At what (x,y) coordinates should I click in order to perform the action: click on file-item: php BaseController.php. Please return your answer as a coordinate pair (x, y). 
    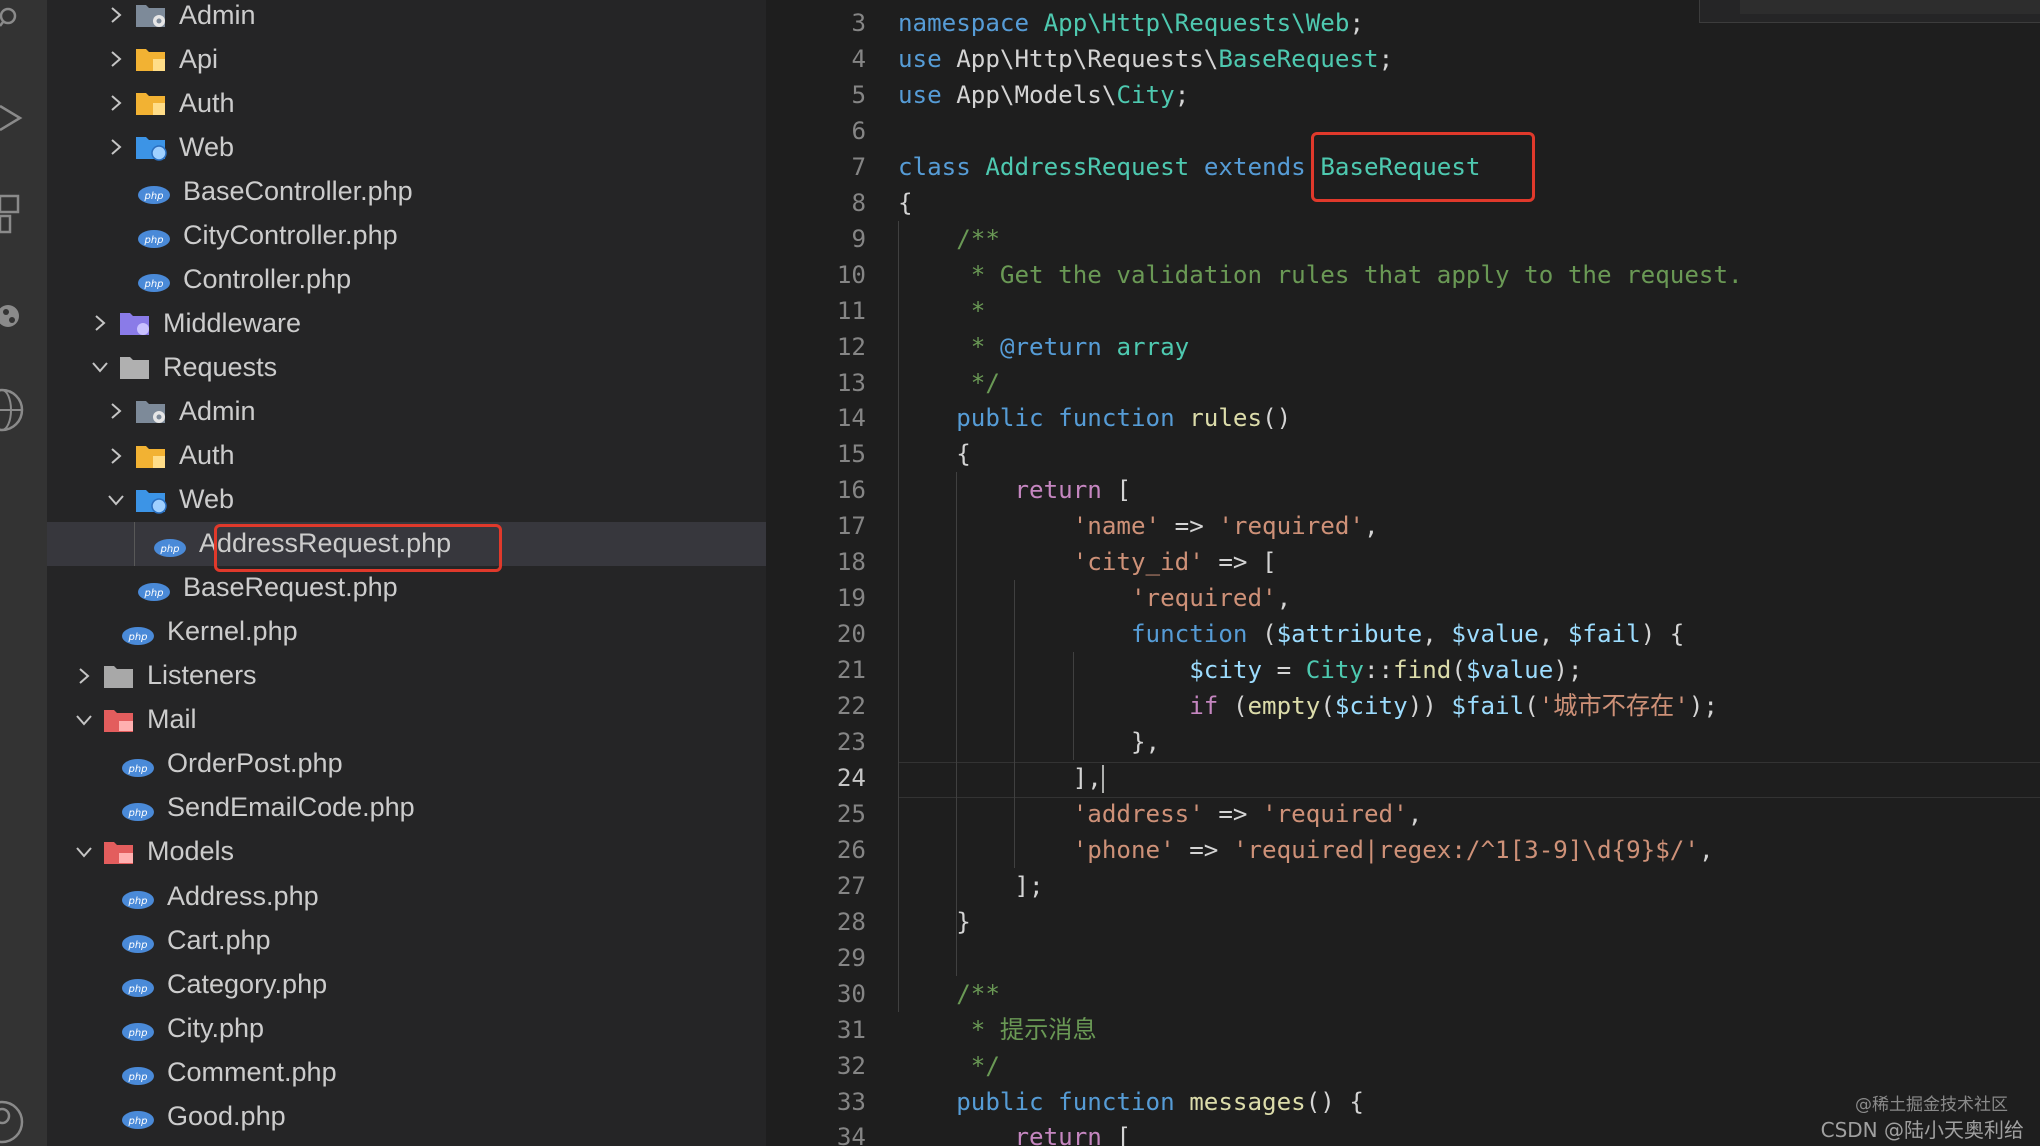
    Looking at the image, I should click on (406, 191).